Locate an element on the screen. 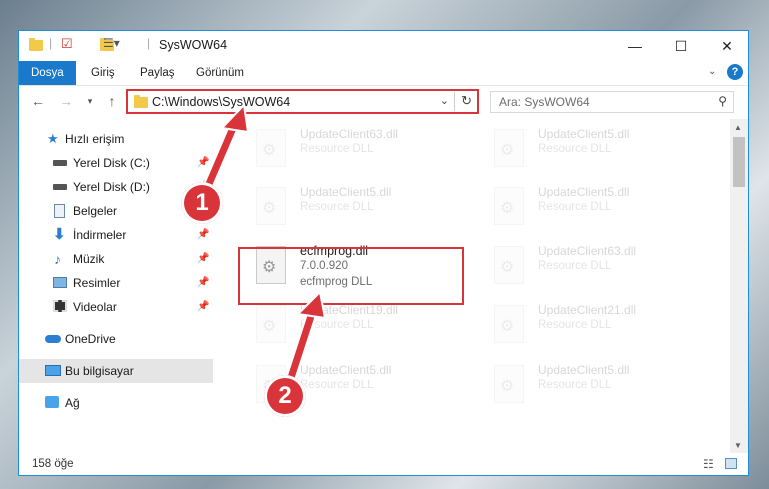 This screenshot has height=489, width=769. tab-share: Paylaş is located at coordinates (157, 73).